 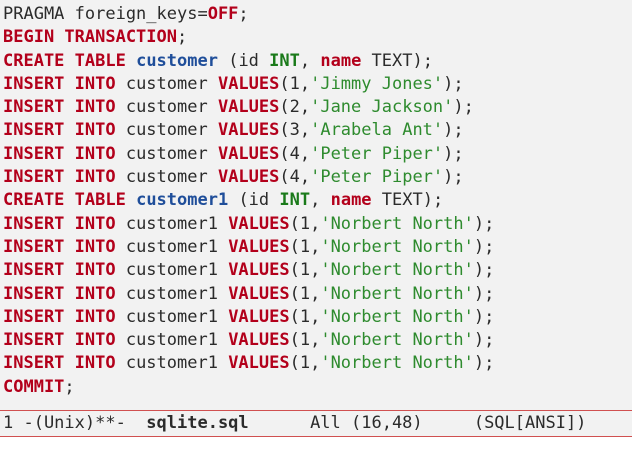 I want to click on sql-string: 'Peter Piper', so click(x=377, y=177).